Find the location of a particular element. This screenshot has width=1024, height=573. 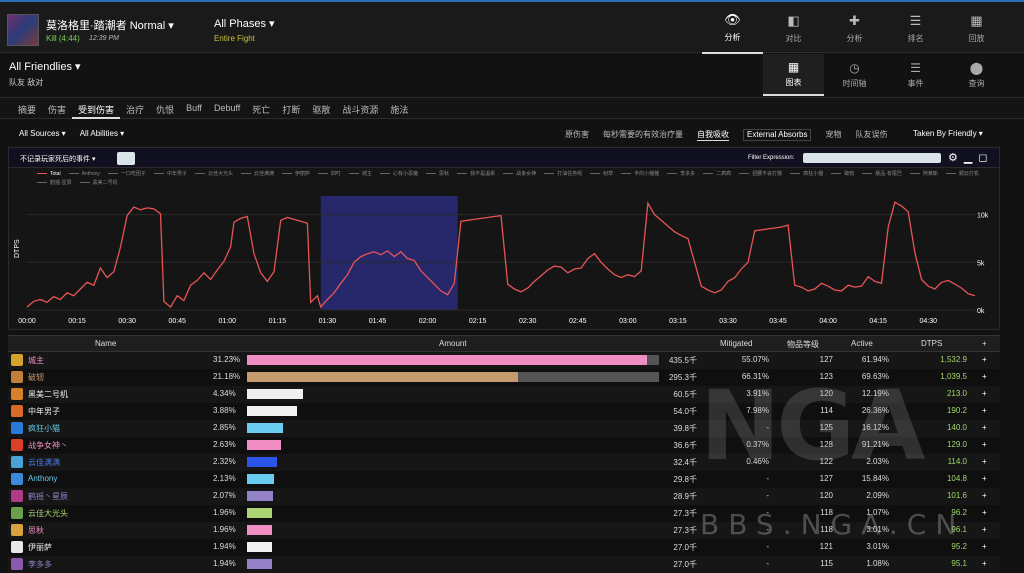

tab-9: 驱散 is located at coordinates (321, 108).